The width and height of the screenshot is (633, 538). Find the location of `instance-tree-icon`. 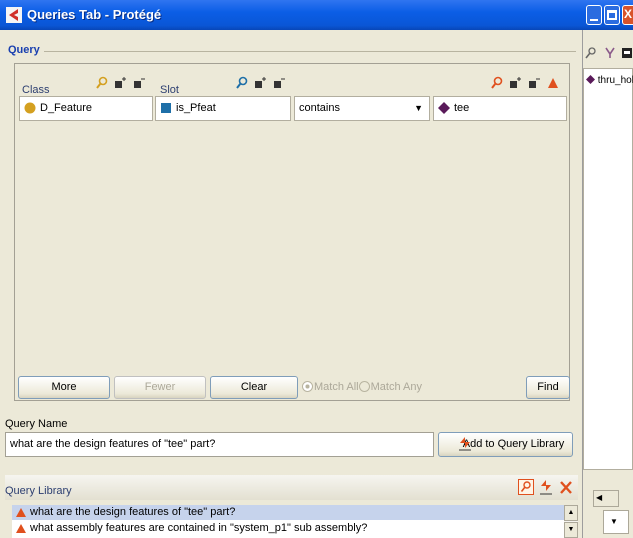

instance-tree-icon is located at coordinates (610, 53).